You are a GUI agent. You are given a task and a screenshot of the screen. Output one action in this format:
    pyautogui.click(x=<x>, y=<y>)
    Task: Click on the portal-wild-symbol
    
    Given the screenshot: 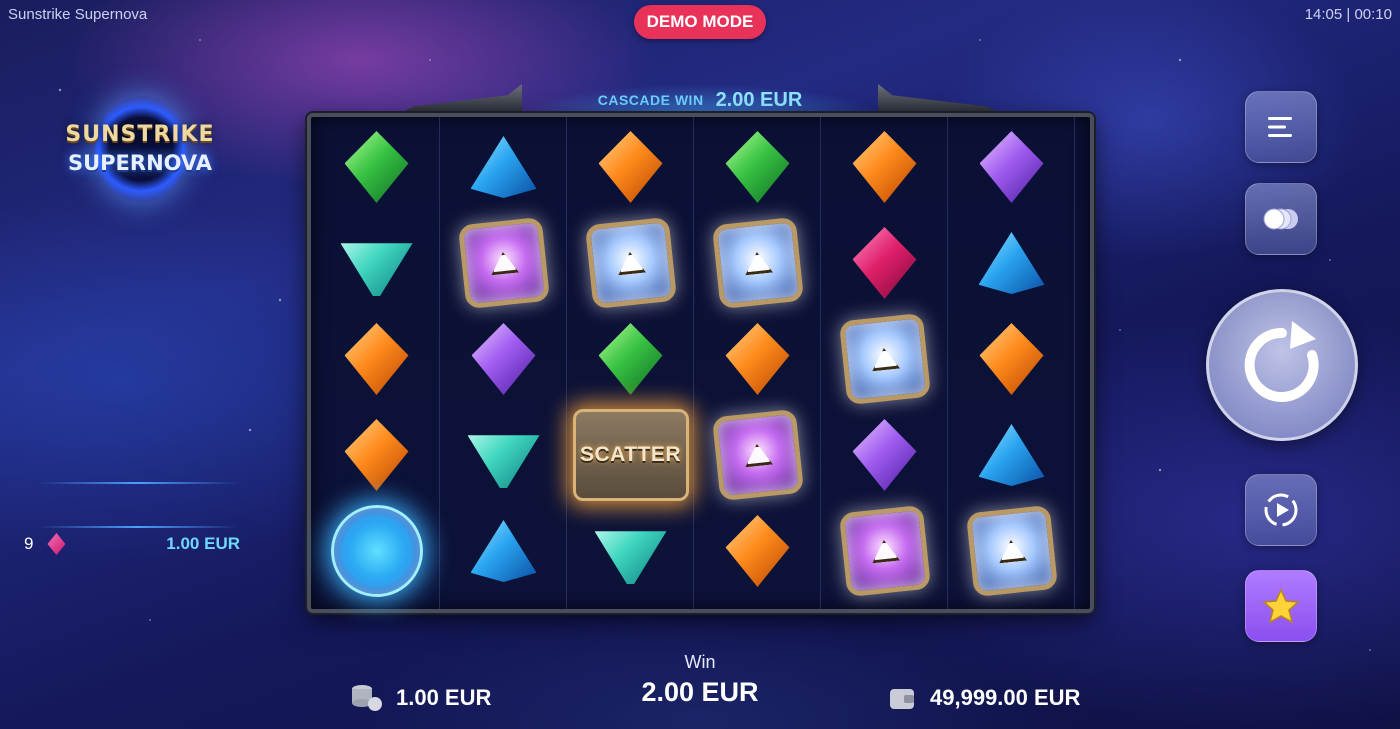 What is the action you would take?
    pyautogui.click(x=376, y=551)
    